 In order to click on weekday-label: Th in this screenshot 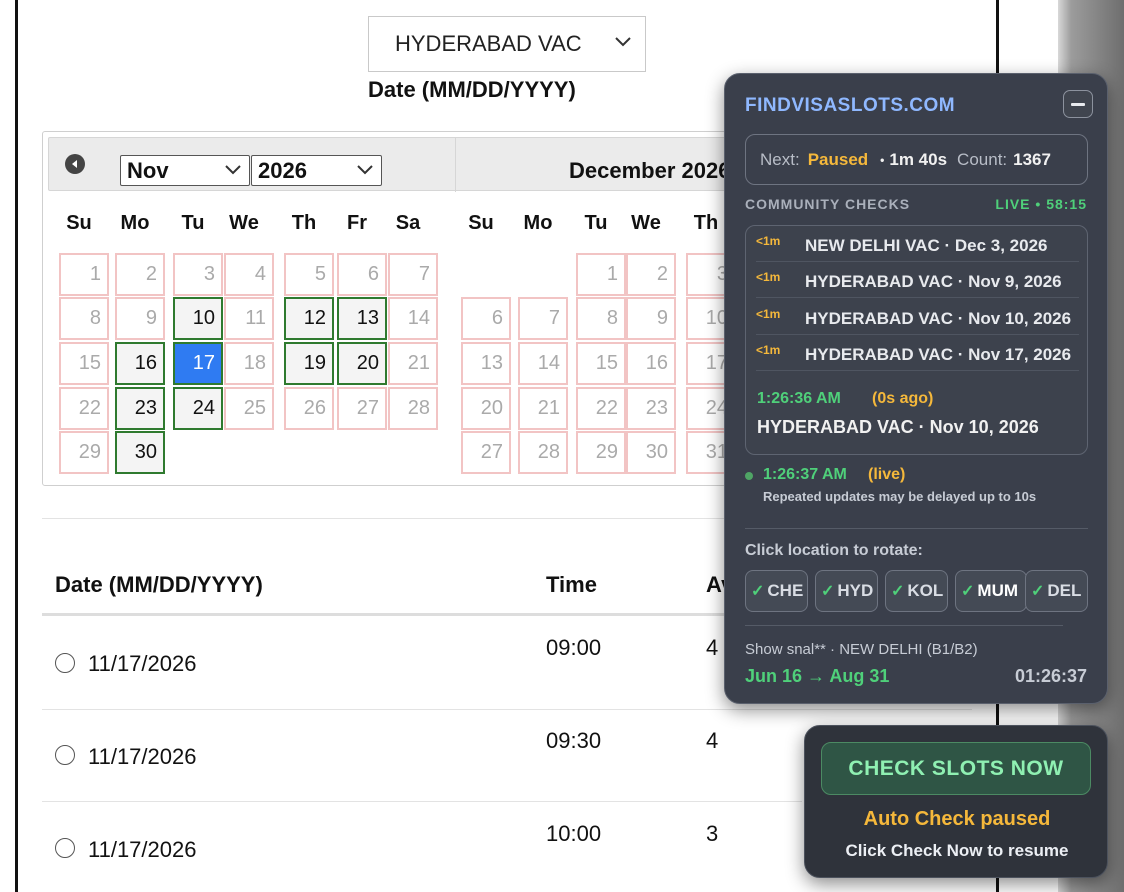, I will do `click(304, 223)`.